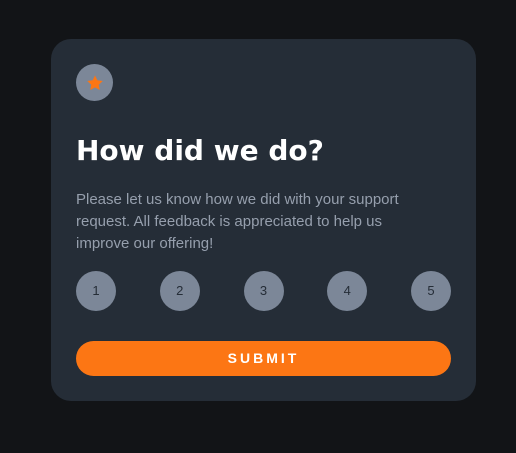 This screenshot has height=453, width=516. Describe the element at coordinates (96, 291) in the screenshot. I see `rating-button-1: 1` at that location.